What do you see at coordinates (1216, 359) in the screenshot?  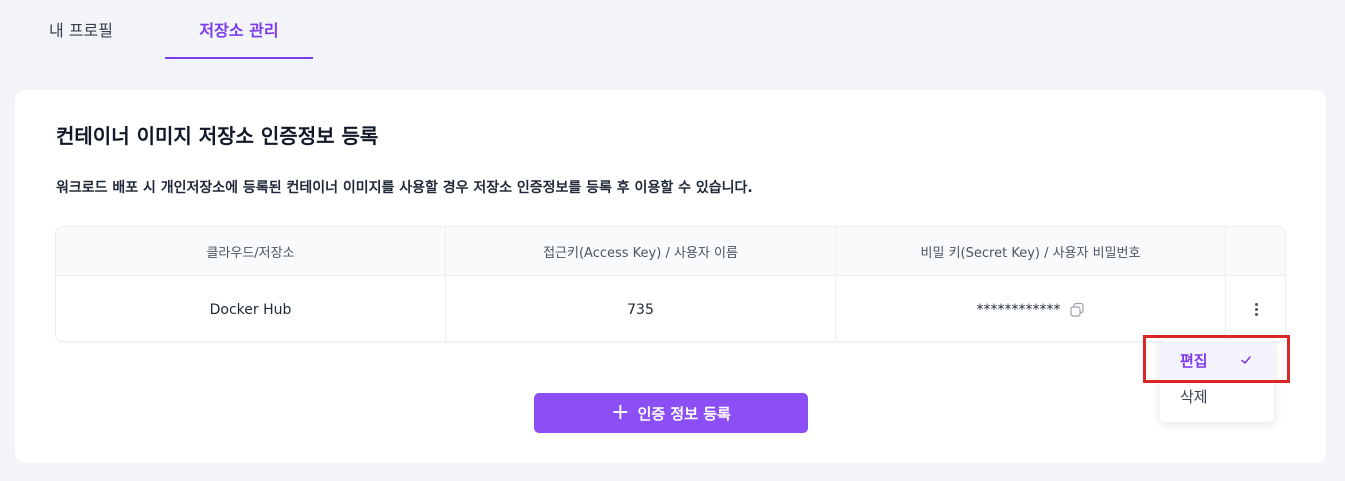 I see `highlight-box` at bounding box center [1216, 359].